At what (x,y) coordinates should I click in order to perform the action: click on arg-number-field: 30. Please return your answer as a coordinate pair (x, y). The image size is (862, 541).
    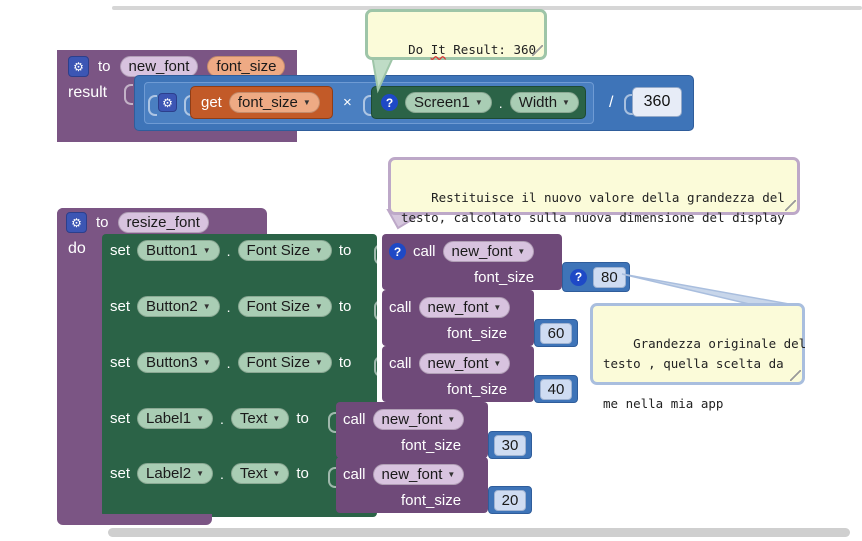
    Looking at the image, I should click on (510, 445).